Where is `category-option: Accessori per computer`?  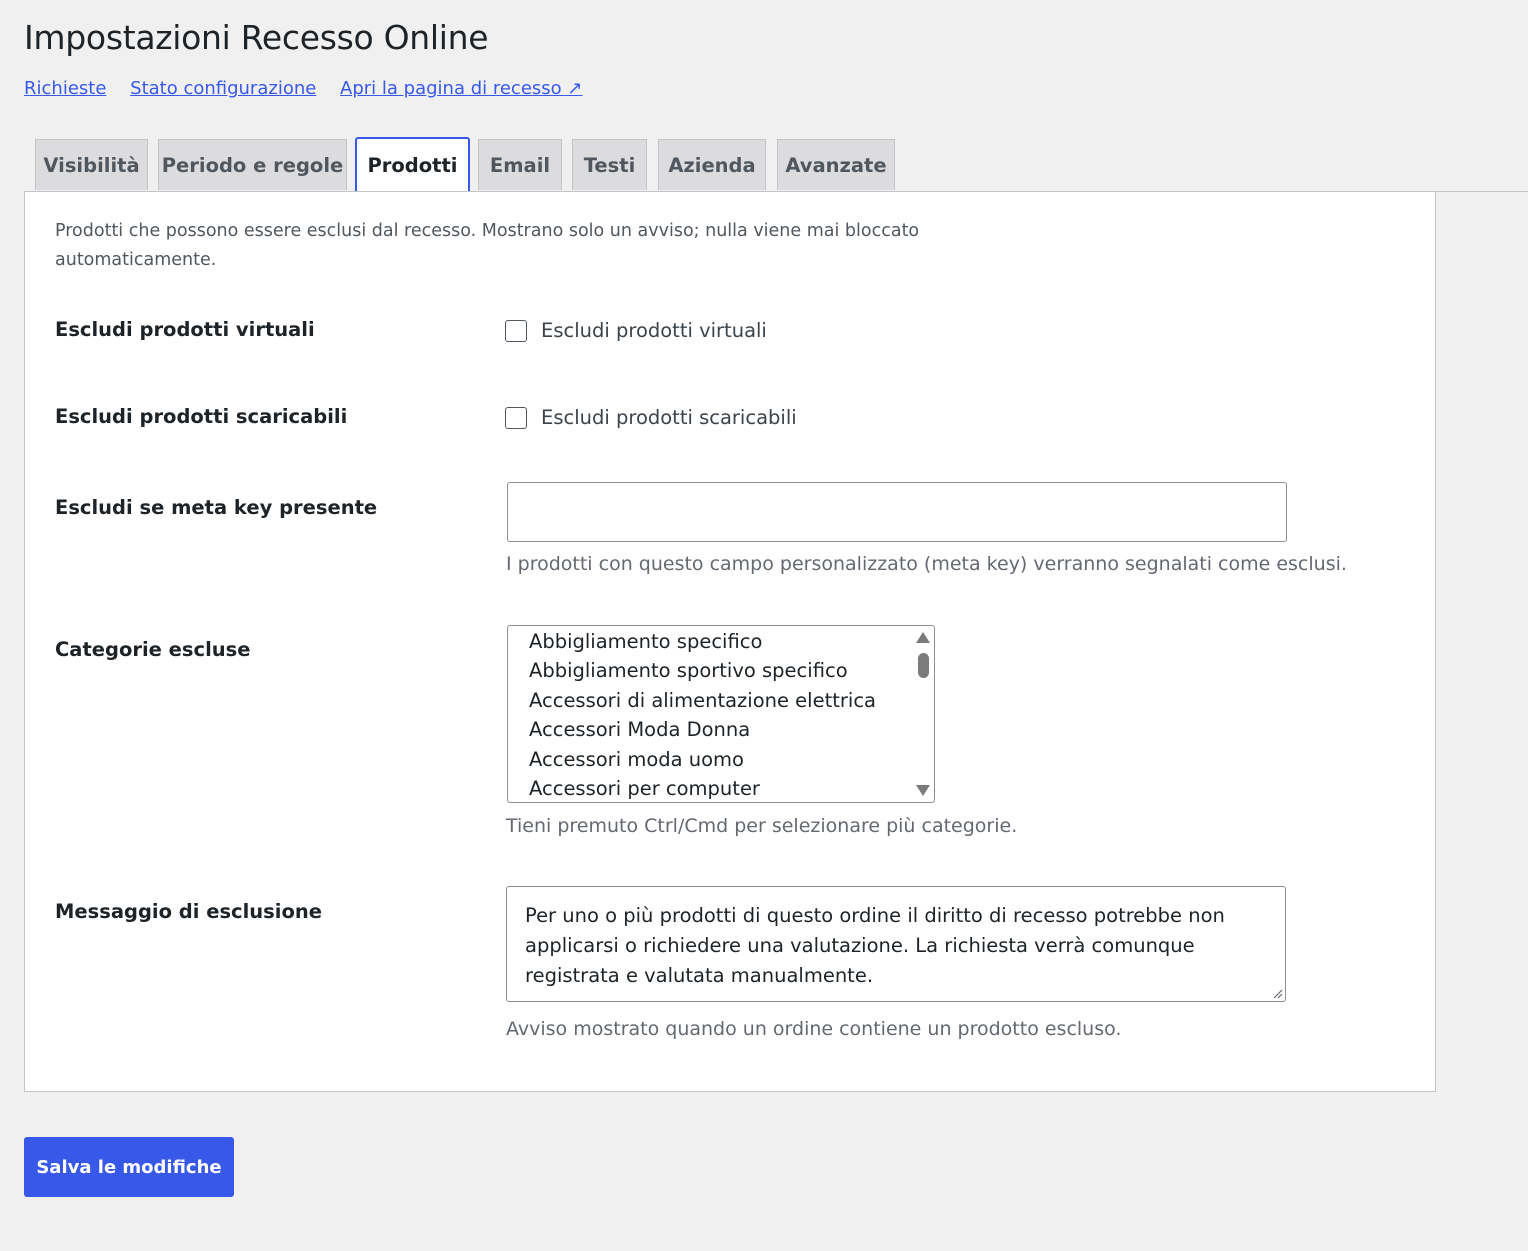 category-option: Accessori per computer is located at coordinates (644, 788).